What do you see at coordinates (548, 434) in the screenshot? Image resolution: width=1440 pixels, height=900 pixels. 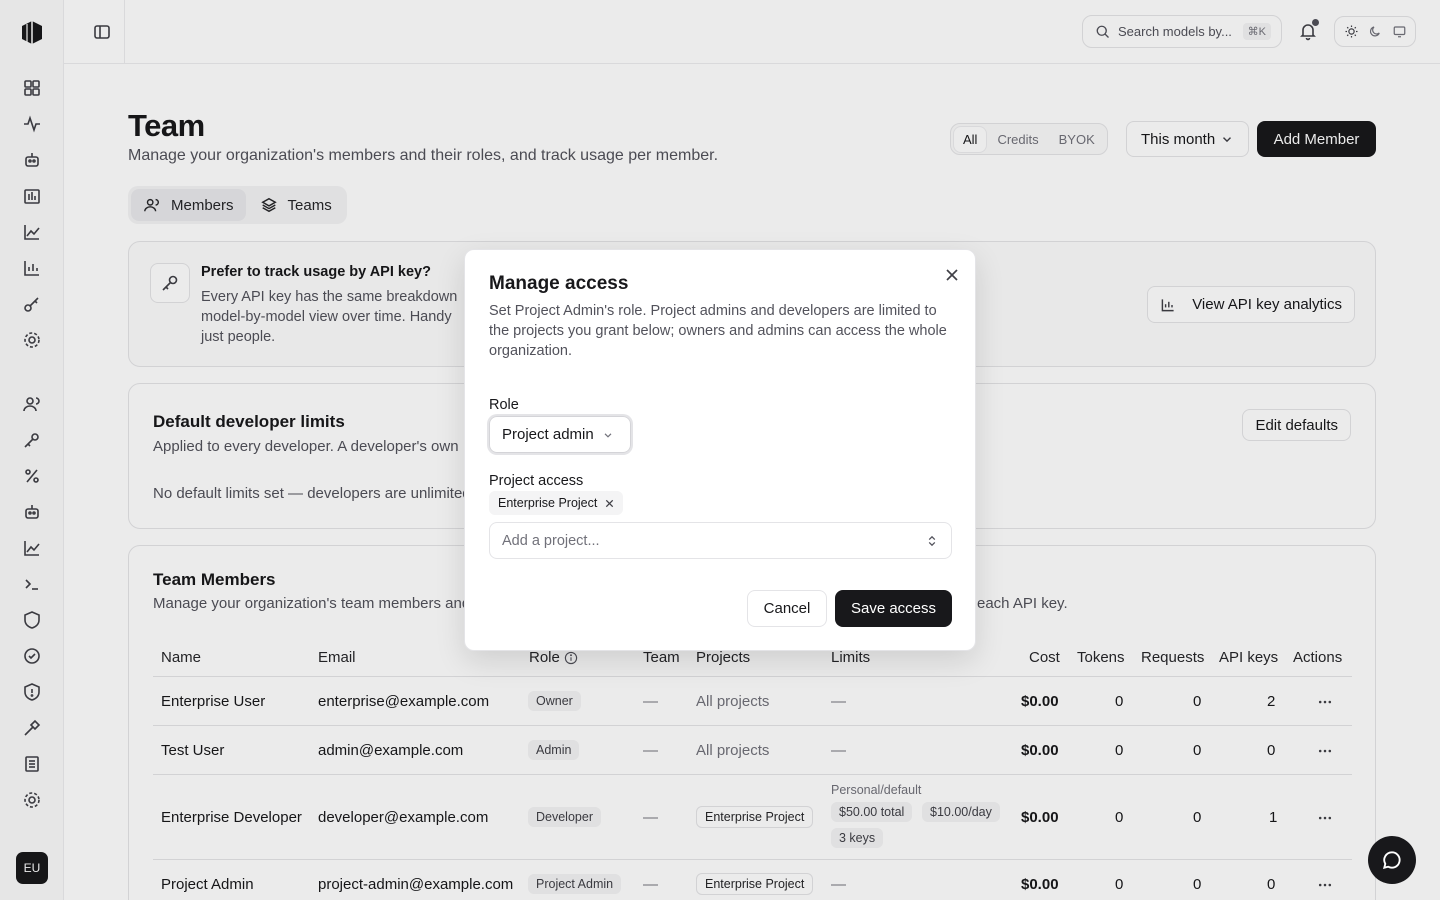 I see `role-select-value: Project admin` at bounding box center [548, 434].